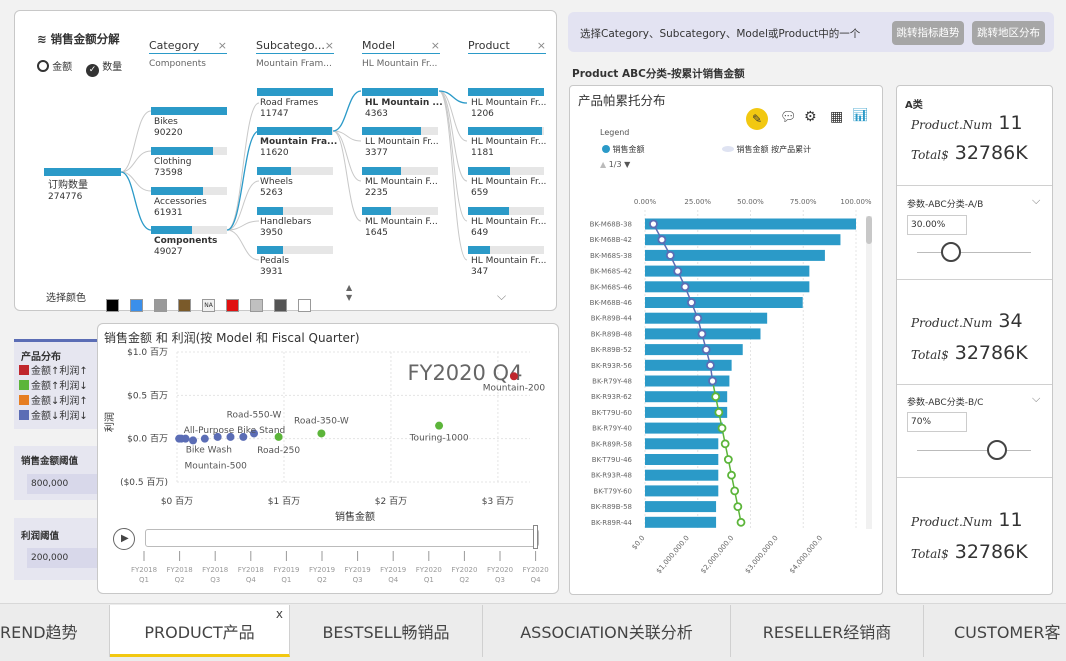 Image resolution: width=1066 pixels, height=661 pixels. What do you see at coordinates (278, 451) in the screenshot?
I see `point-label: Road-250` at bounding box center [278, 451].